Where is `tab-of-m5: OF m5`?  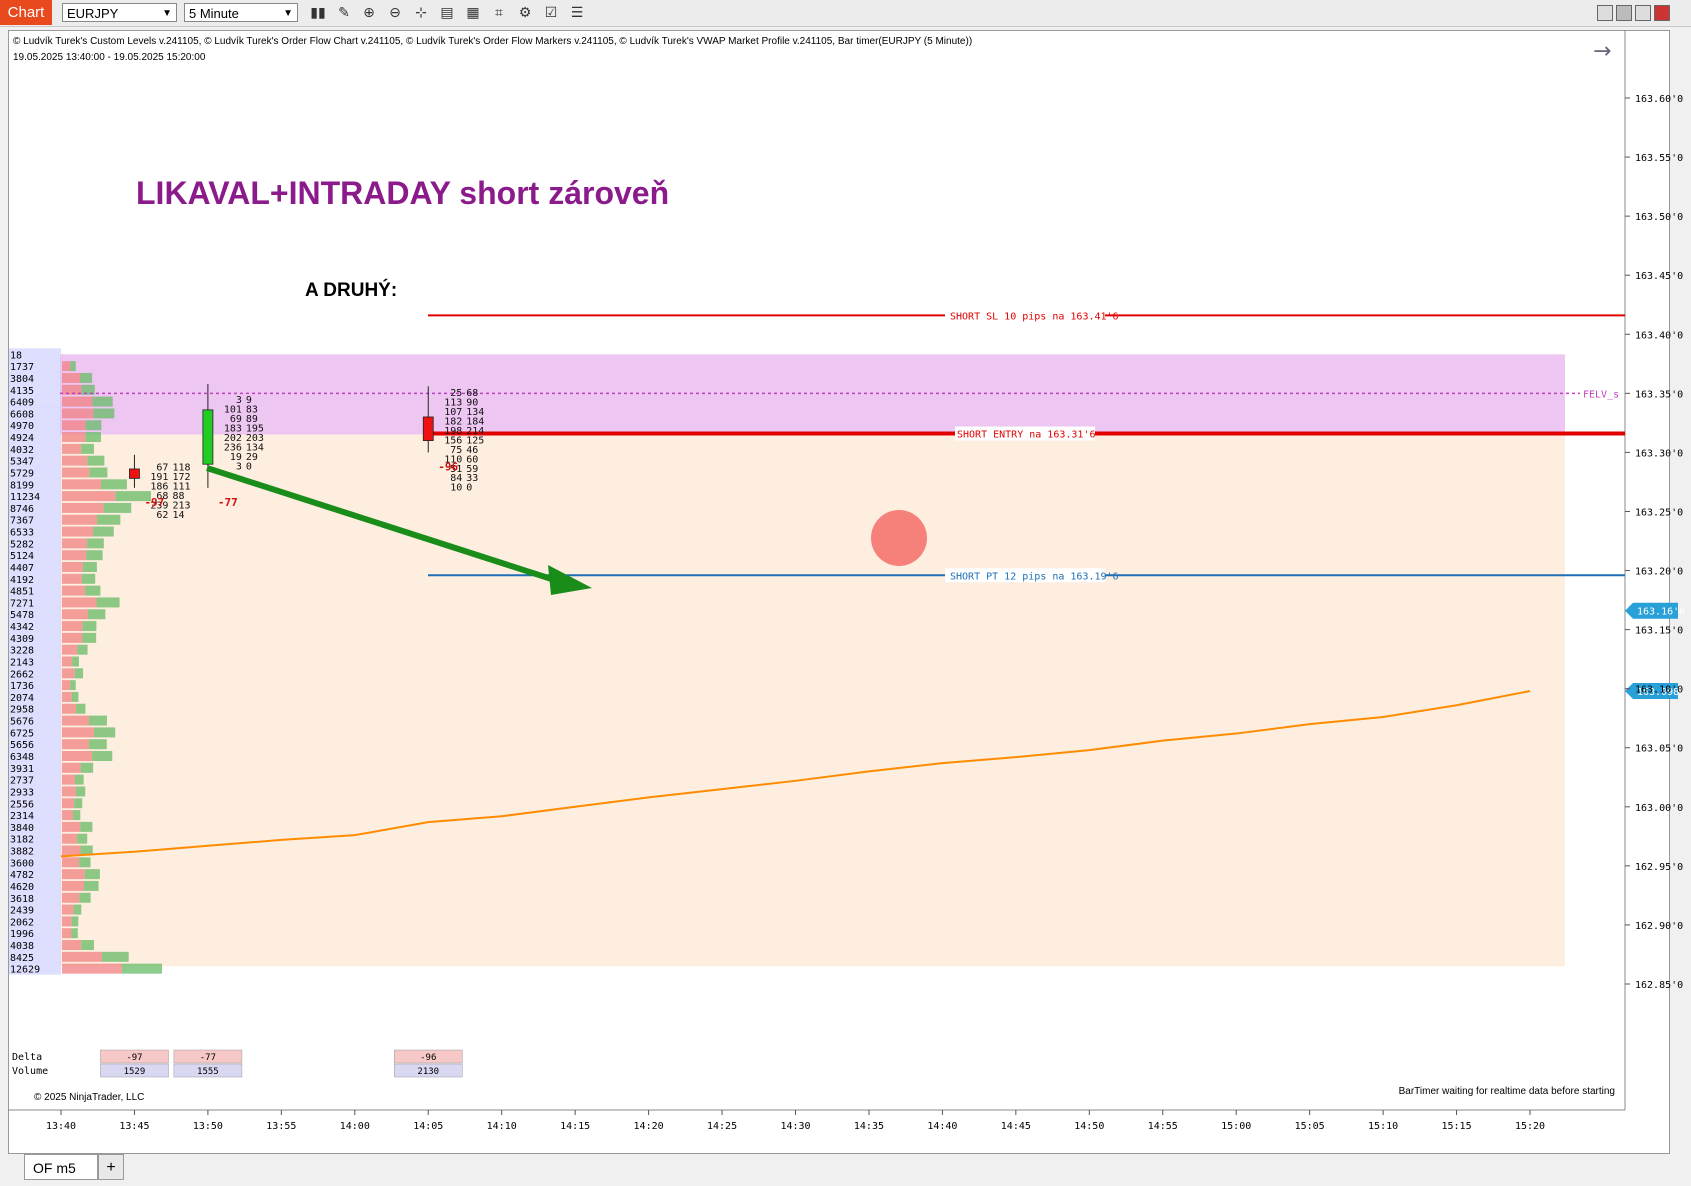
tab-of-m5: OF m5 is located at coordinates (61, 1167).